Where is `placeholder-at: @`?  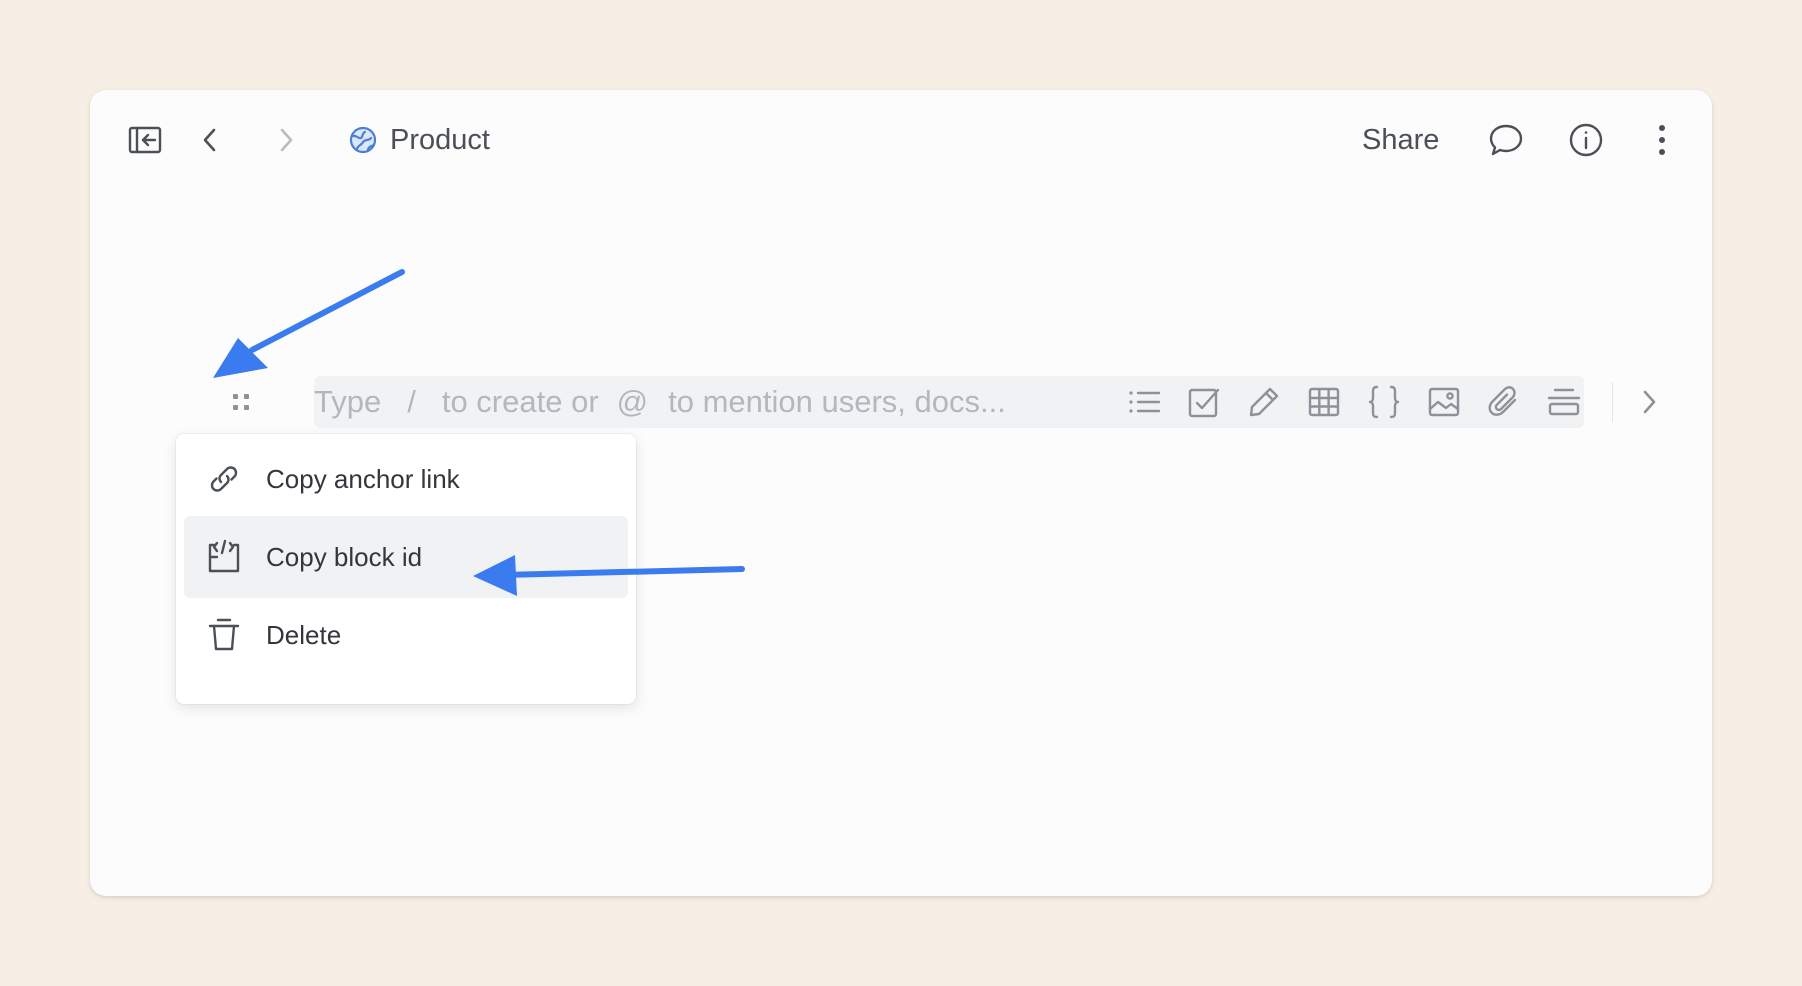 placeholder-at: @ is located at coordinates (632, 401).